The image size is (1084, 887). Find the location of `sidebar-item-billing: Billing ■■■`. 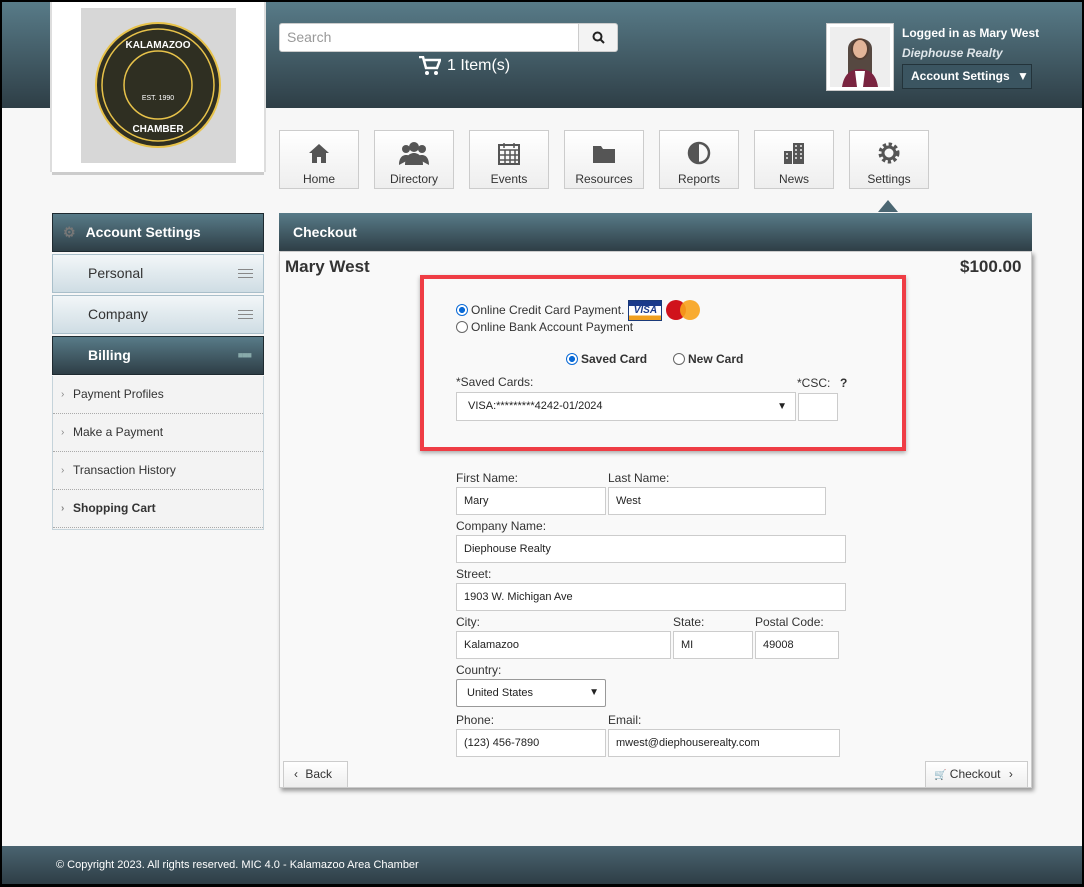

sidebar-item-billing: Billing ■■■ is located at coordinates (158, 355).